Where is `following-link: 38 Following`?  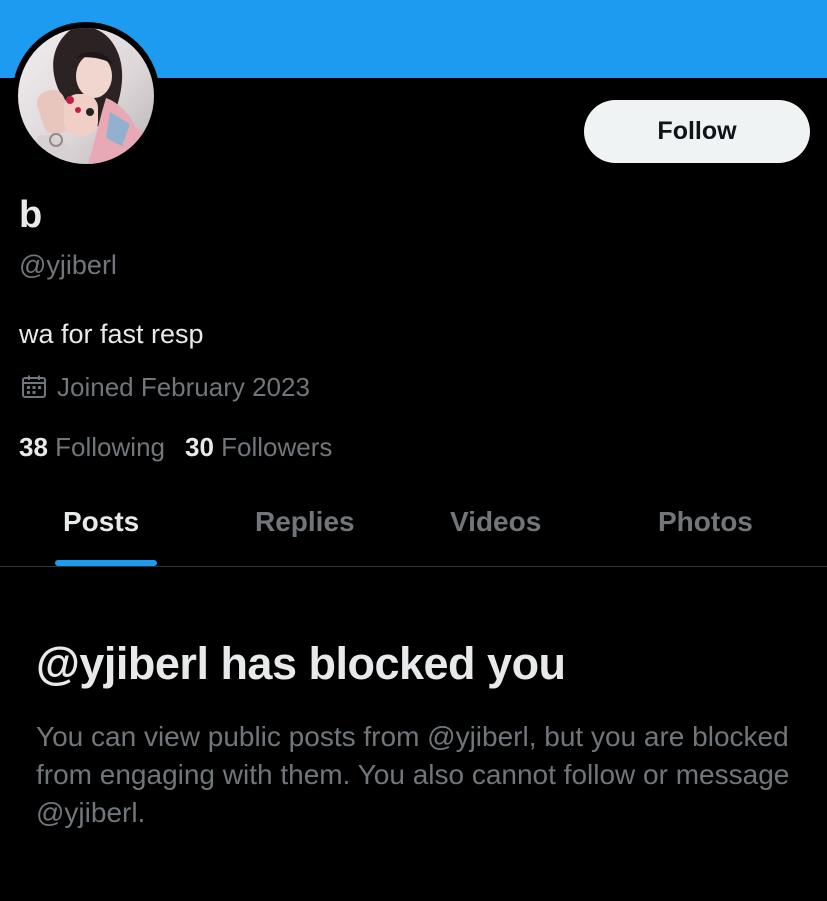
following-link: 38 Following is located at coordinates (92, 447).